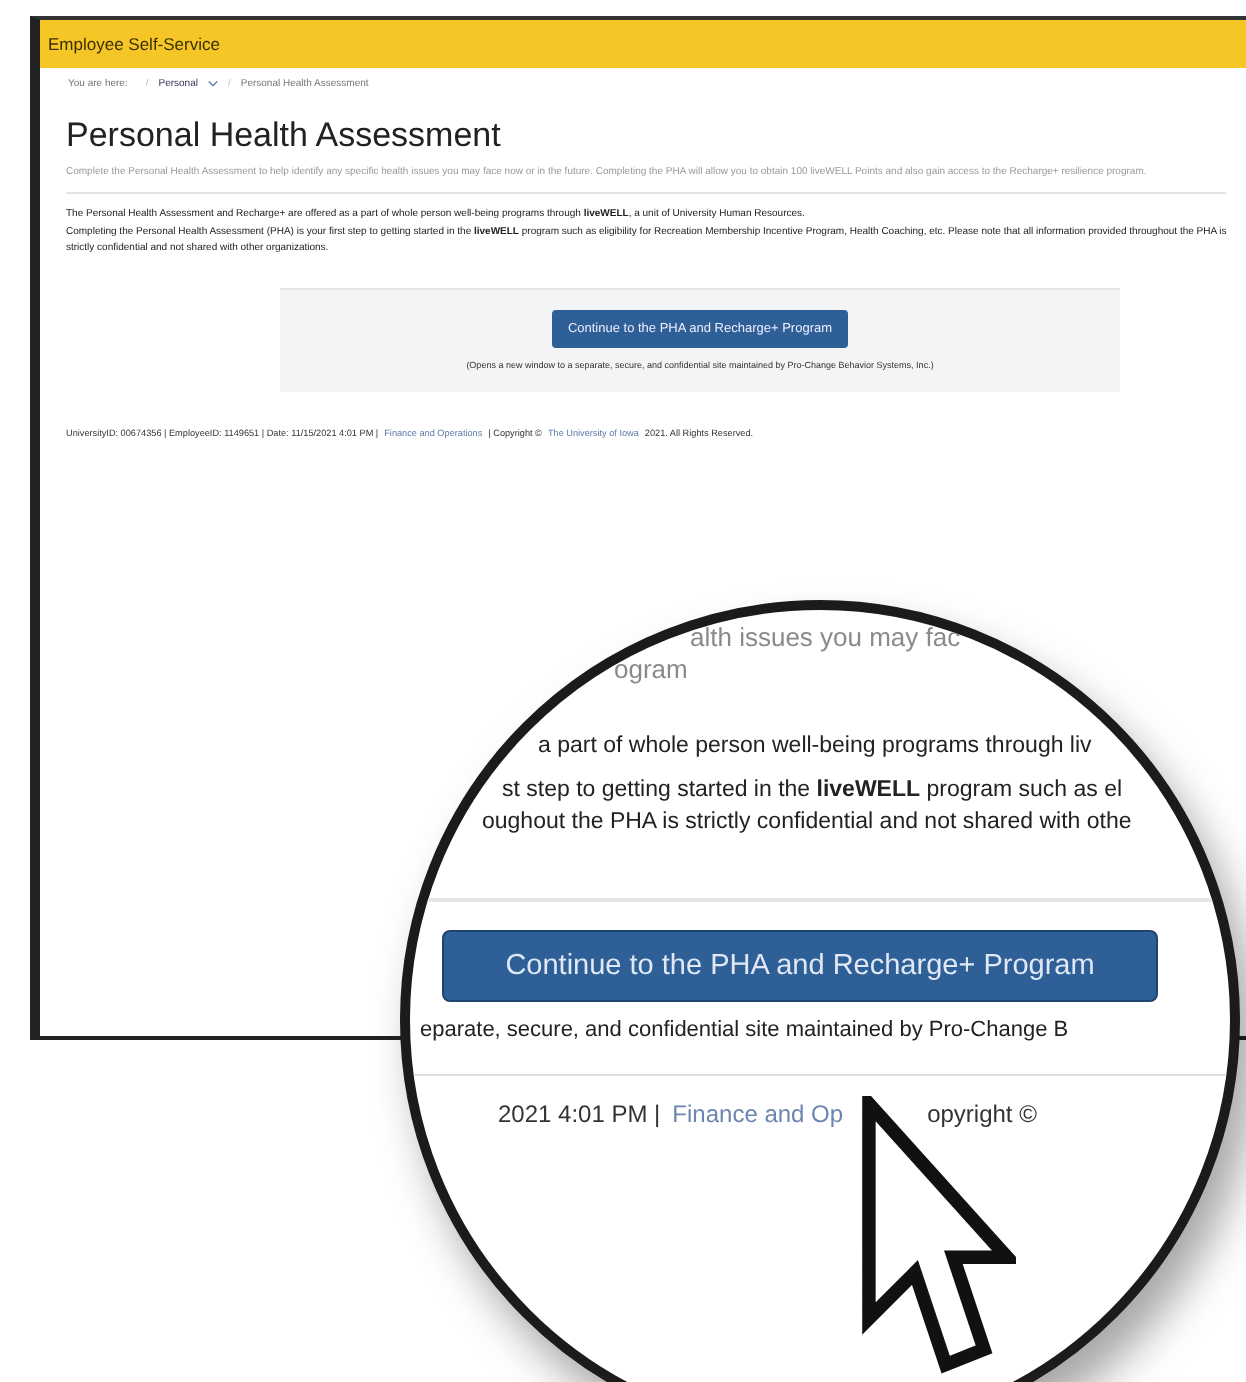 The image size is (1246, 1382). What do you see at coordinates (284, 136) in the screenshot?
I see `page-title: Personal Health Assessment` at bounding box center [284, 136].